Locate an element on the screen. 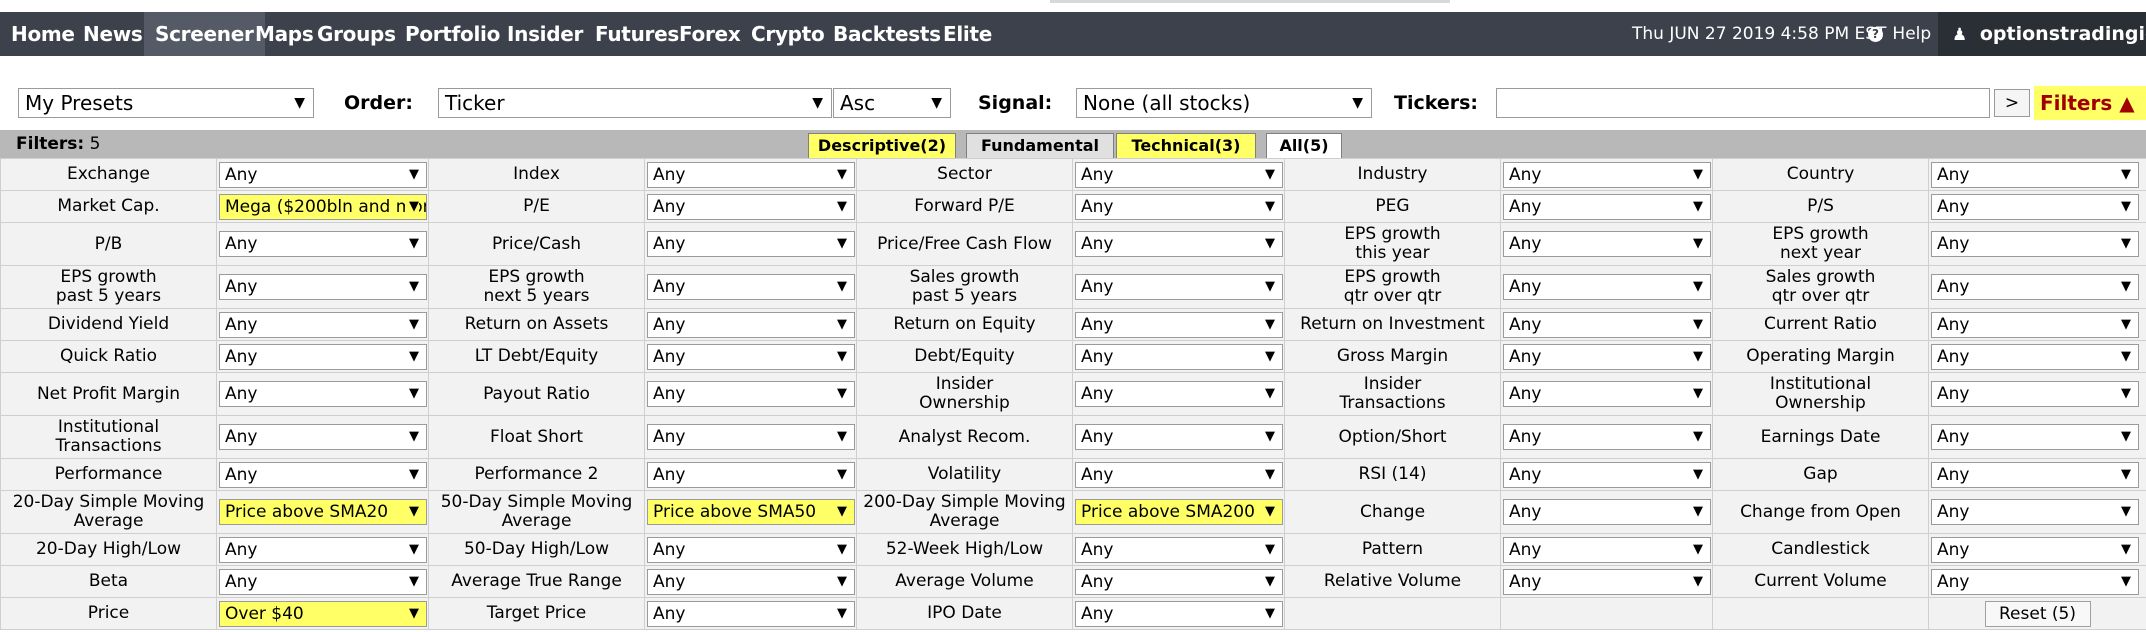 The height and width of the screenshot is (632, 2146). nav-item-elite: Elite is located at coordinates (967, 34).